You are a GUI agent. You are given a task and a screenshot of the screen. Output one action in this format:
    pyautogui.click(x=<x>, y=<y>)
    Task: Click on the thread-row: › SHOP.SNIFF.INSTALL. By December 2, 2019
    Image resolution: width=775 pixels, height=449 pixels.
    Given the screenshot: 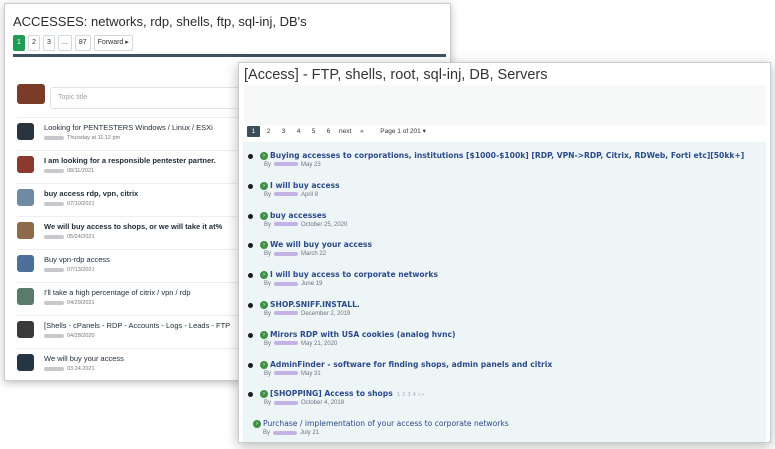 What is the action you would take?
    pyautogui.click(x=504, y=314)
    